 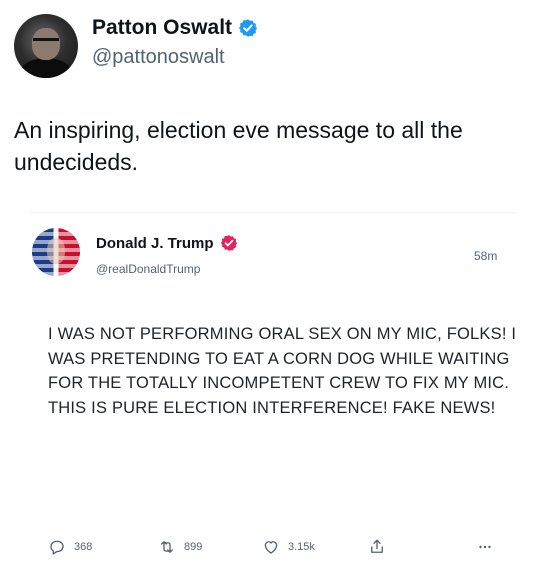 What do you see at coordinates (158, 57) in the screenshot?
I see `author-handle: @pattonoswalt` at bounding box center [158, 57].